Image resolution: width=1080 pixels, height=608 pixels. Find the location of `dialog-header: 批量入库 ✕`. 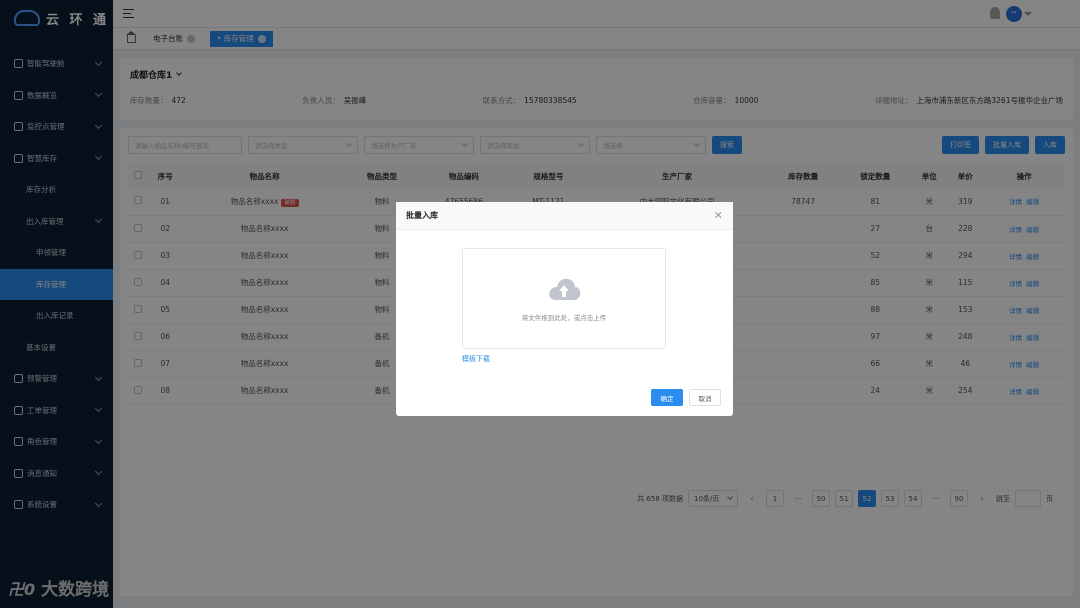

dialog-header: 批量入库 ✕ is located at coordinates (564, 216).